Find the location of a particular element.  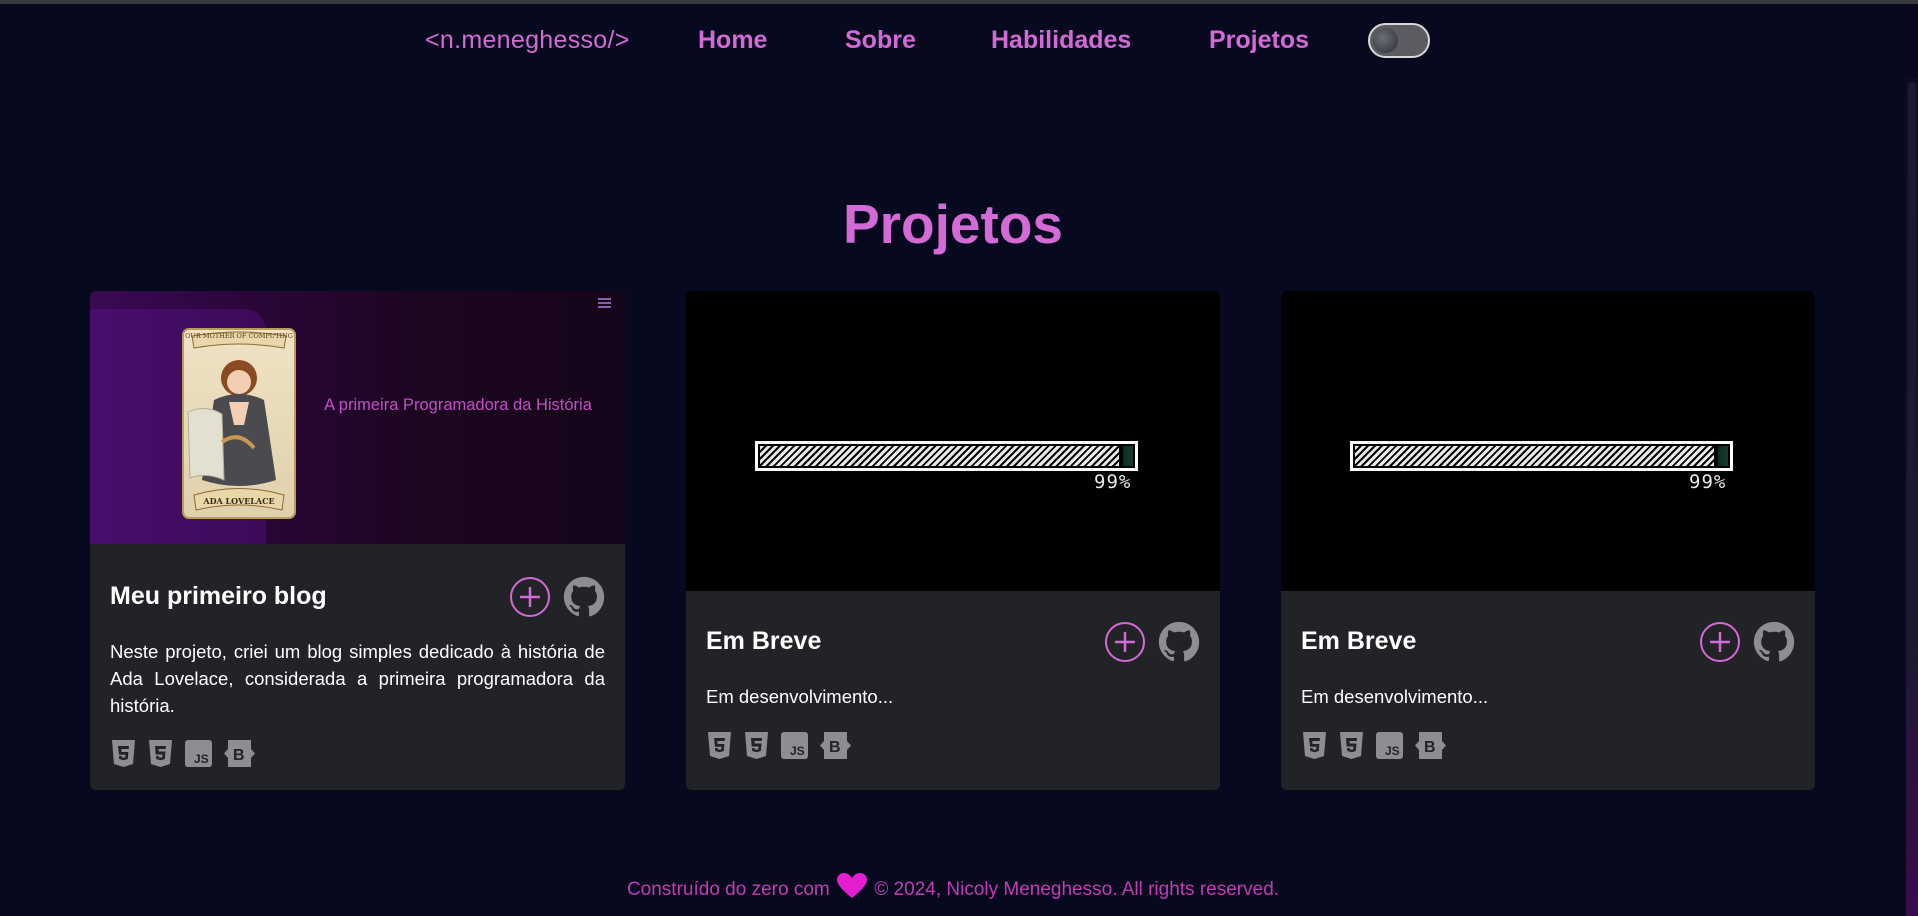

footer-prefix: Construído do zero com is located at coordinates (728, 889).